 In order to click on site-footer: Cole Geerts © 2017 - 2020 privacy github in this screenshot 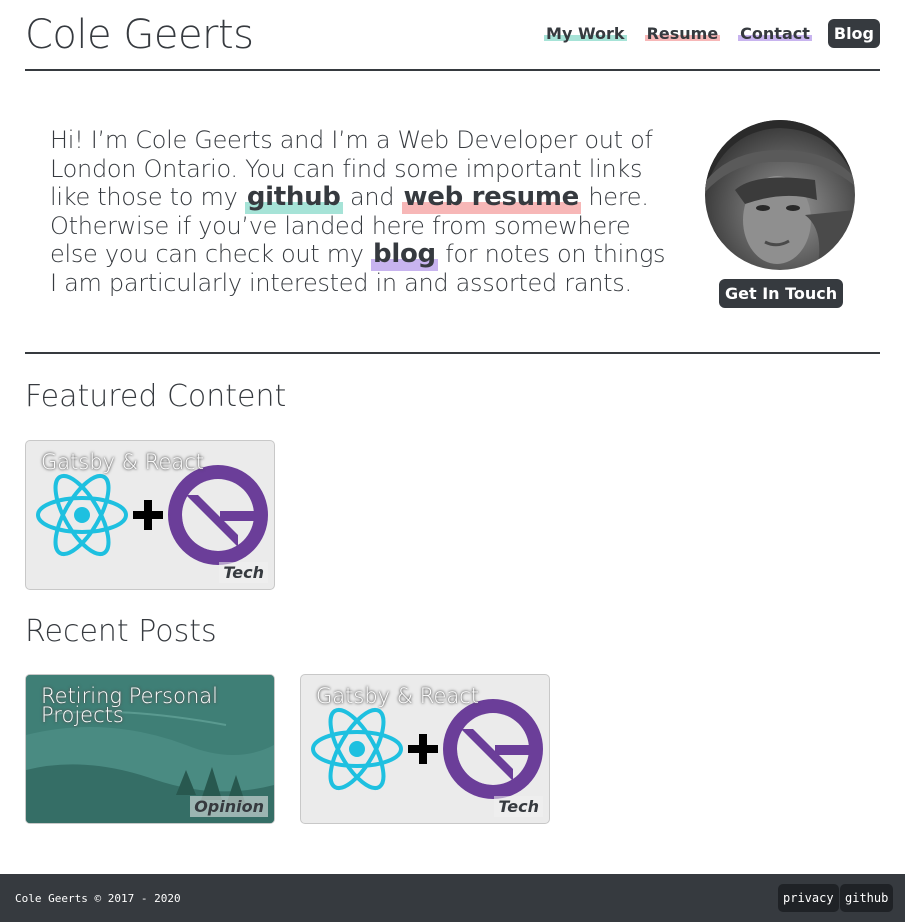, I will do `click(452, 898)`.